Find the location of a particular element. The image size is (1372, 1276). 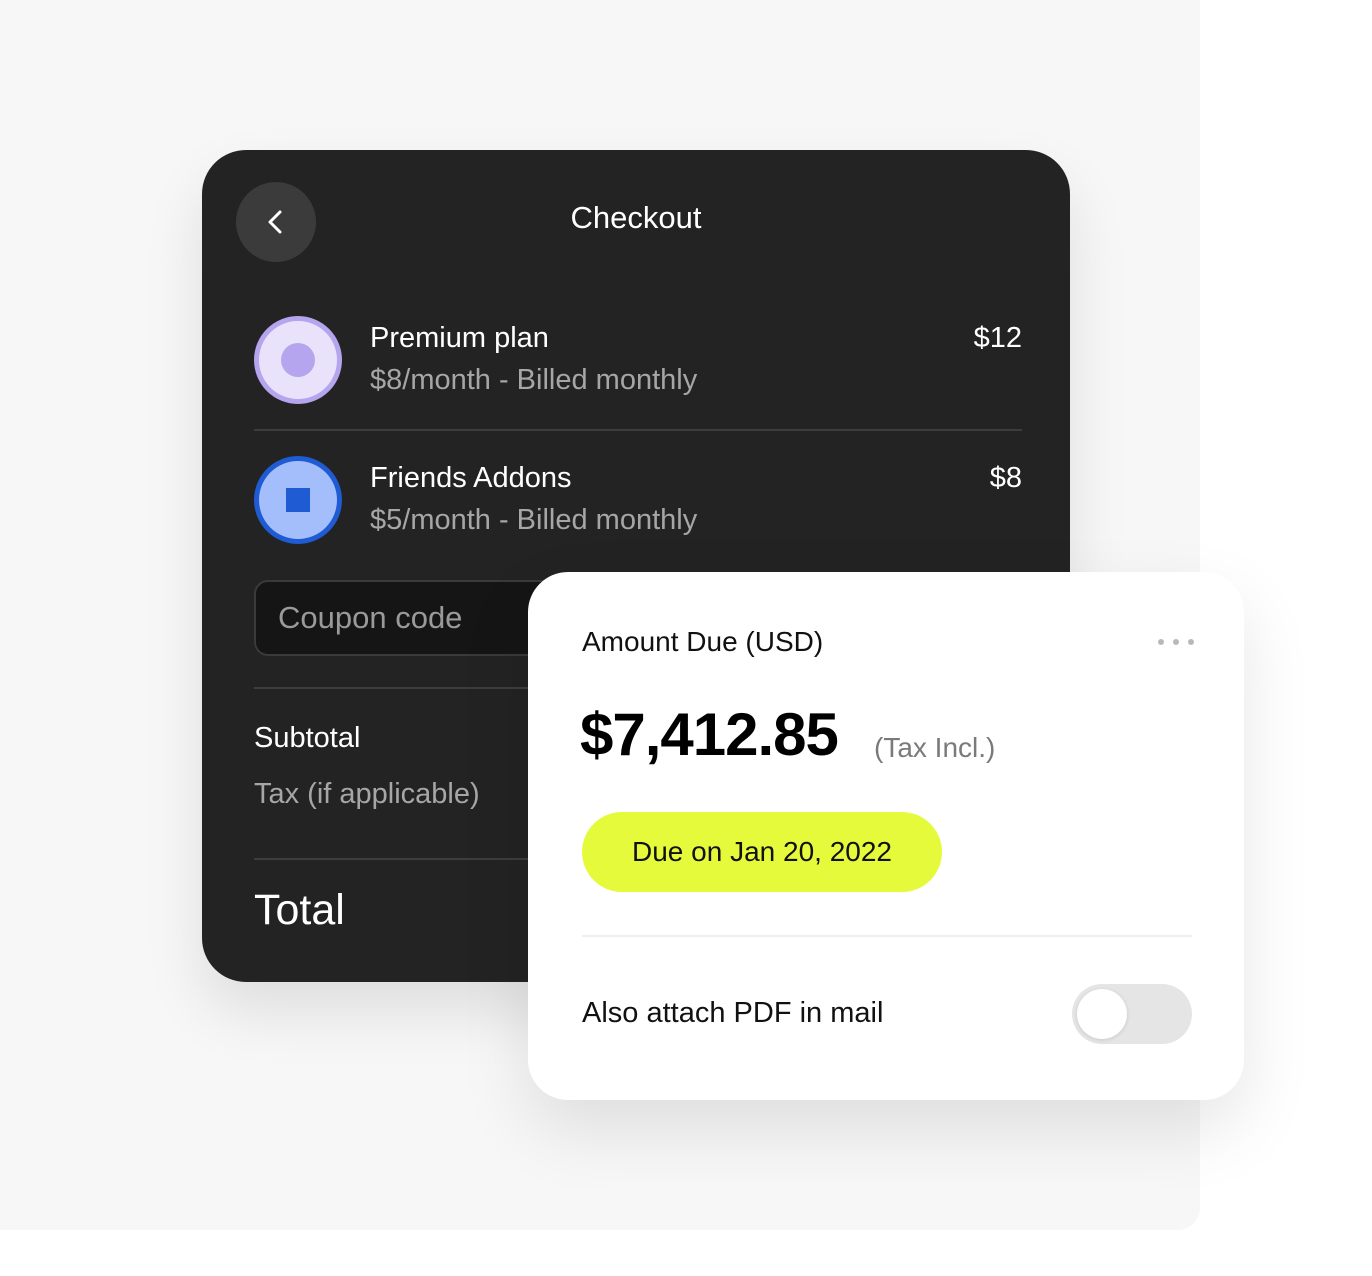

attach-pdf-toggle is located at coordinates (1132, 1014).